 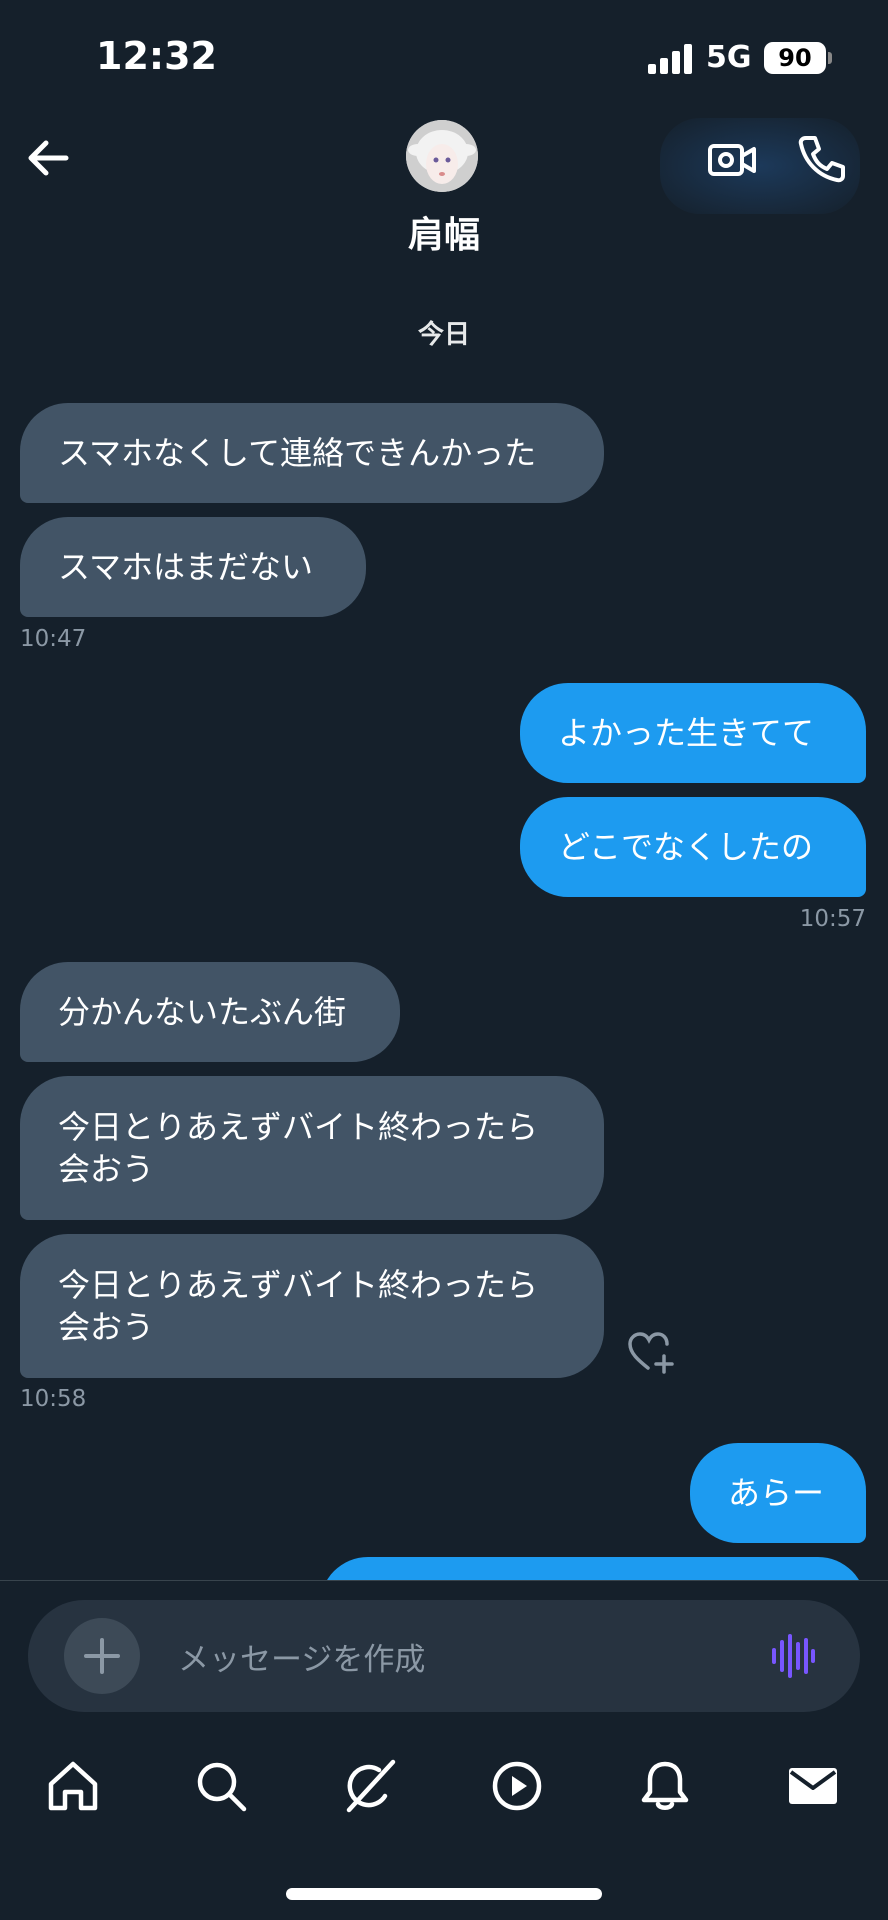 I want to click on message-timestamp: 10:47, so click(x=53, y=639).